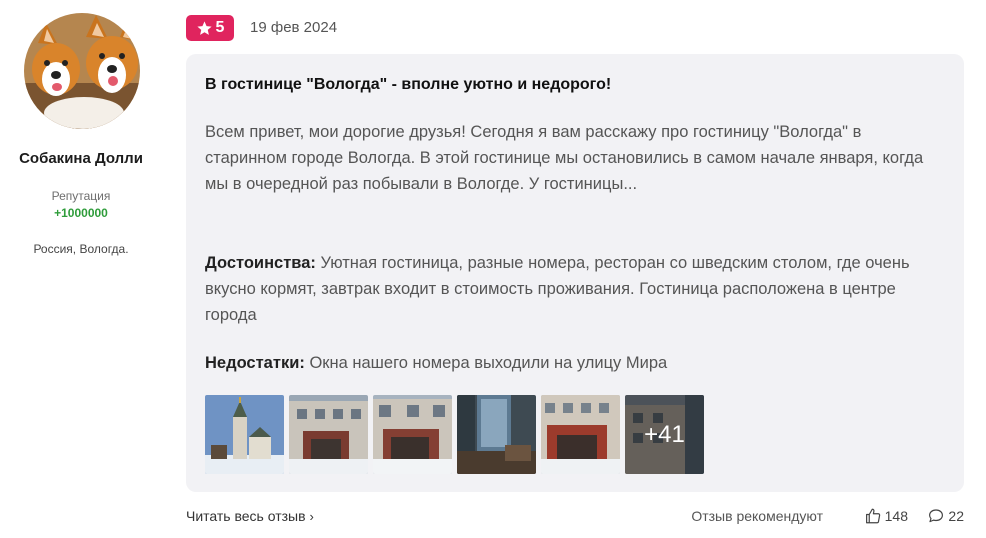 The width and height of the screenshot is (986, 538). Describe the element at coordinates (936, 516) in the screenshot. I see `comment-icon` at that location.